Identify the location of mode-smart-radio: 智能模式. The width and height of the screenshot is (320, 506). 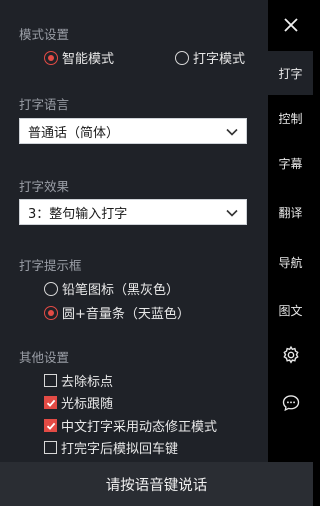
(79, 57).